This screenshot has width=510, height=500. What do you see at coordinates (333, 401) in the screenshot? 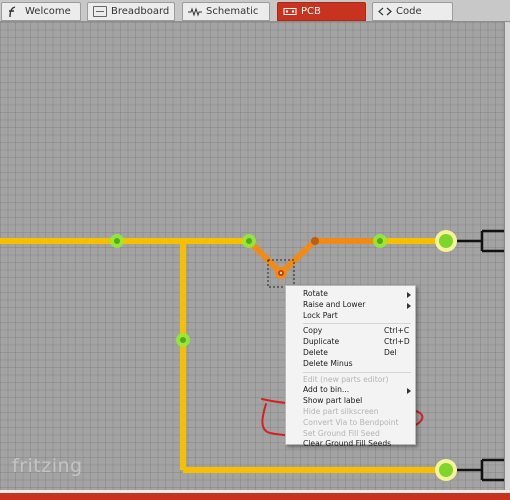
I see `menu-item-label: Show part label` at bounding box center [333, 401].